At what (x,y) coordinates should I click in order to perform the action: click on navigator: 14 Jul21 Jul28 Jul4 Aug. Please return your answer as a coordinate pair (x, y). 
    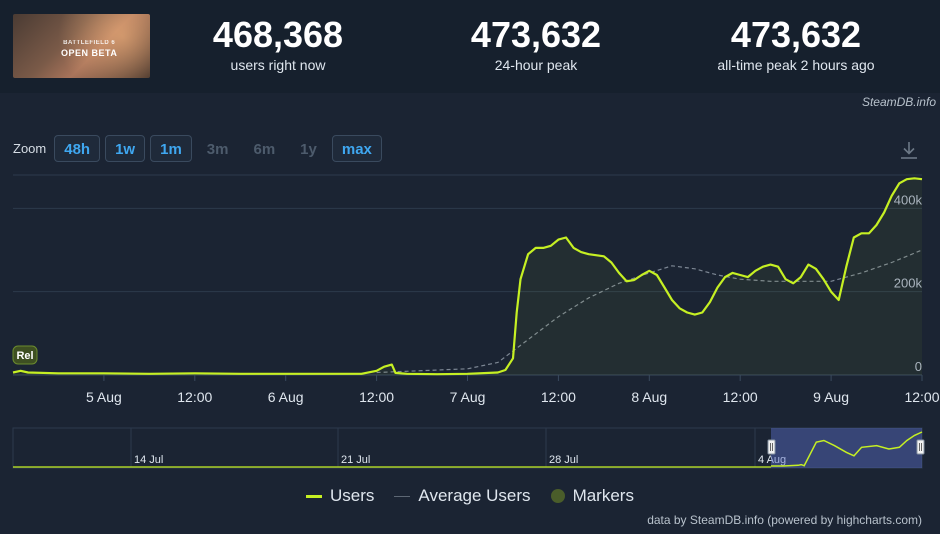
    Looking at the image, I should click on (468, 448).